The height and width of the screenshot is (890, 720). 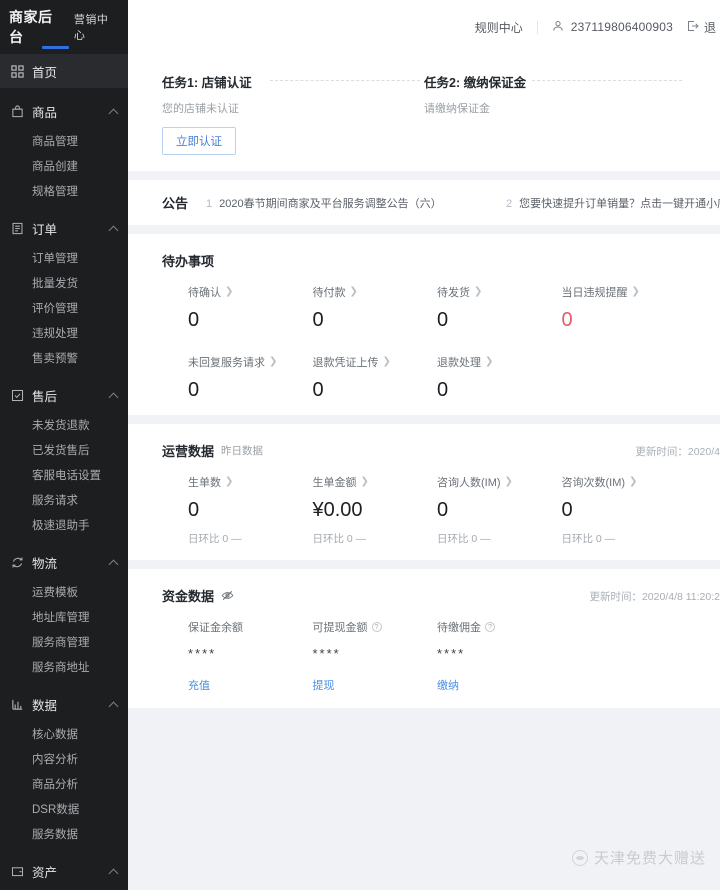 What do you see at coordinates (250, 308) in the screenshot?
I see `todo-stat-0: 待确认 ❯ 0` at bounding box center [250, 308].